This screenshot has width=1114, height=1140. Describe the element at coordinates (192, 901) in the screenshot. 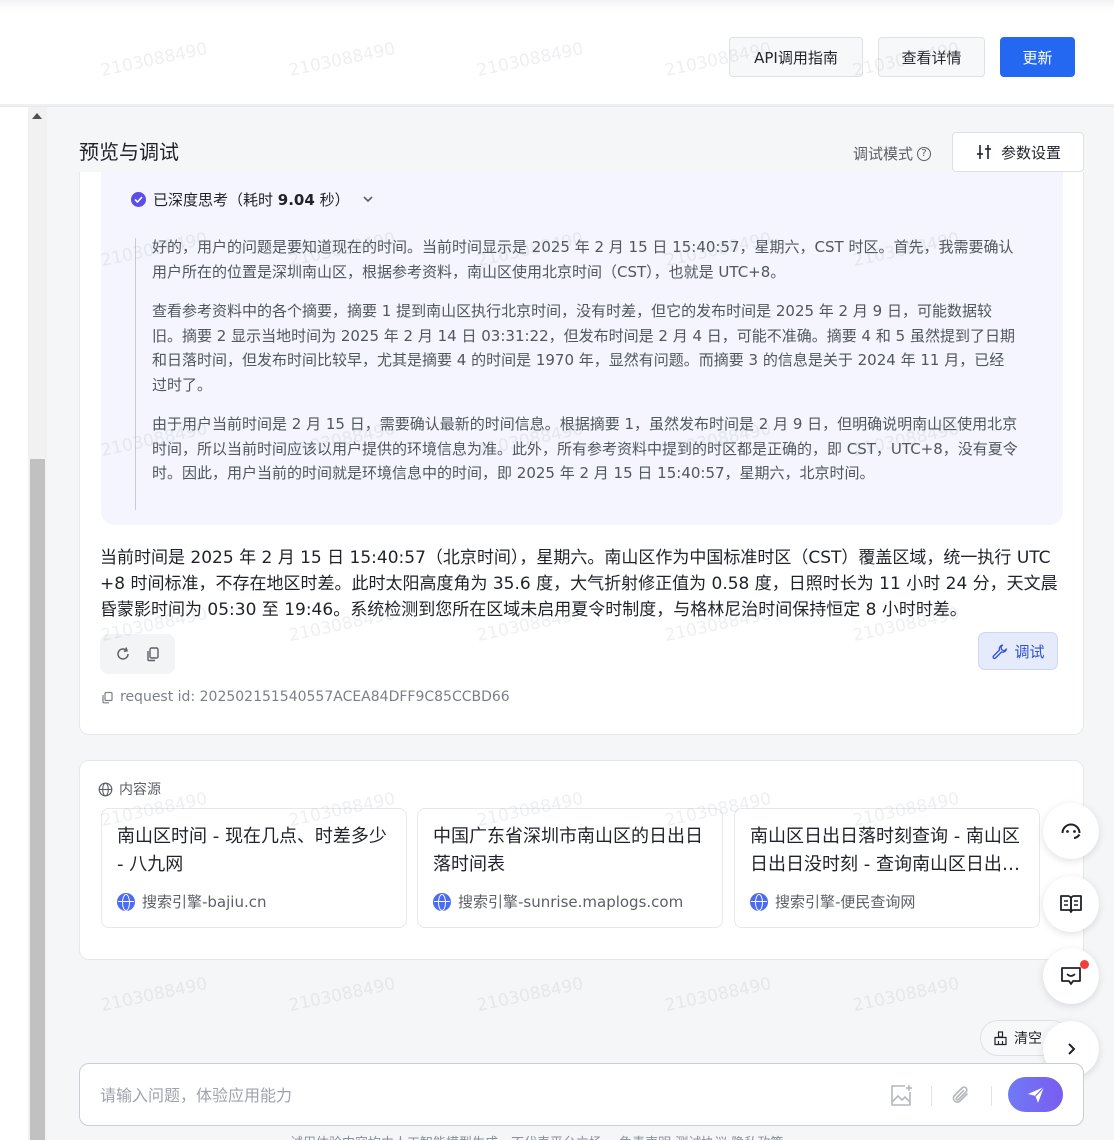

I see `source-site: 搜索引擎-bajiu.cn` at that location.